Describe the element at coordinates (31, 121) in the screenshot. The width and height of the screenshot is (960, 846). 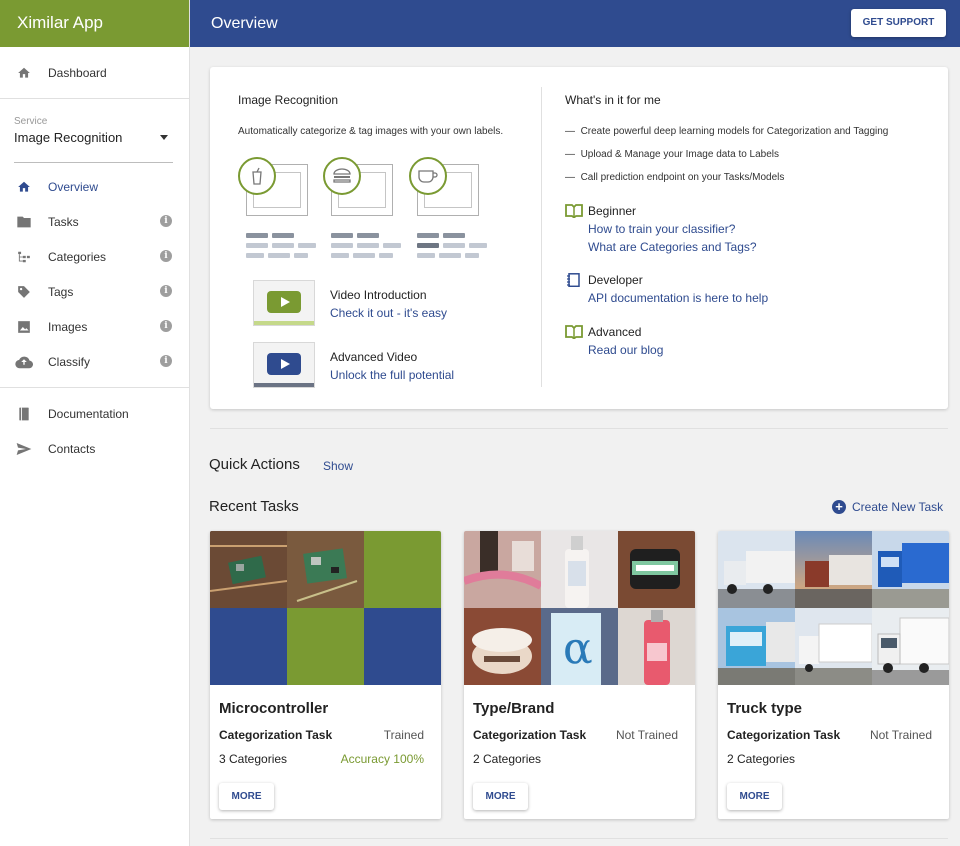
I see `service-label: Service` at that location.